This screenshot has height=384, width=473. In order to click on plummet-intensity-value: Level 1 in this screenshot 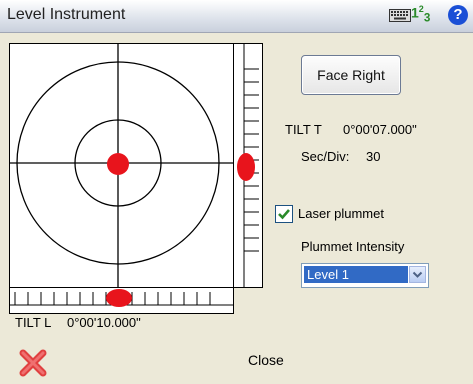, I will do `click(356, 274)`.